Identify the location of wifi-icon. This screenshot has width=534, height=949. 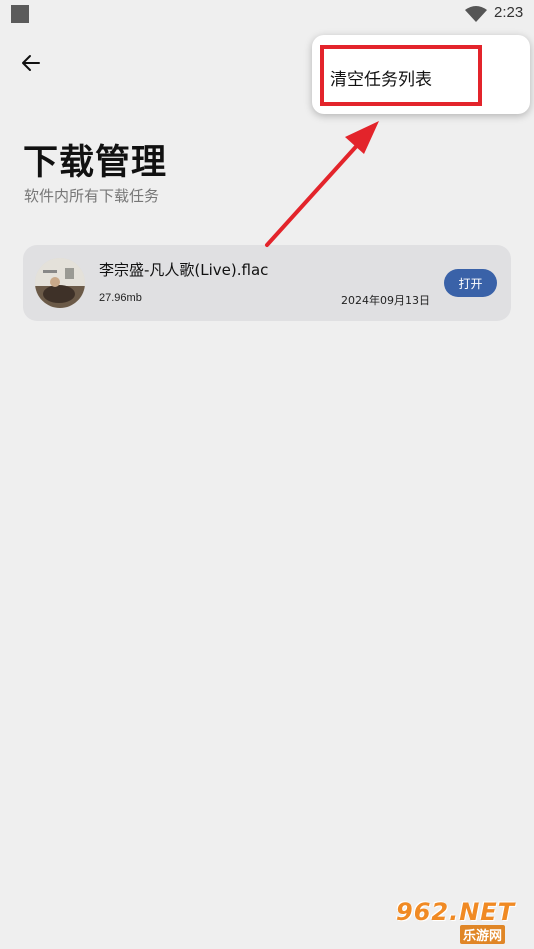
(476, 14).